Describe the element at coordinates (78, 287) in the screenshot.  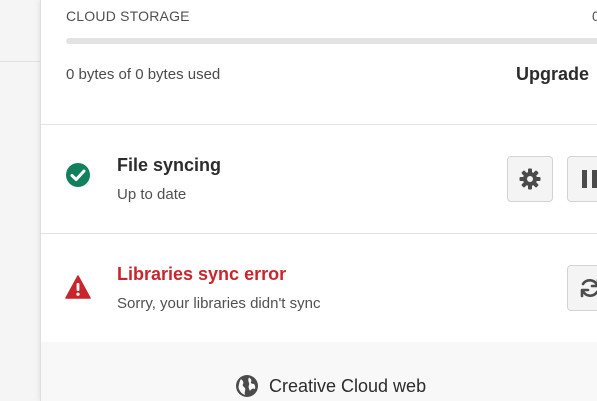
I see `alert-triangle-icon` at that location.